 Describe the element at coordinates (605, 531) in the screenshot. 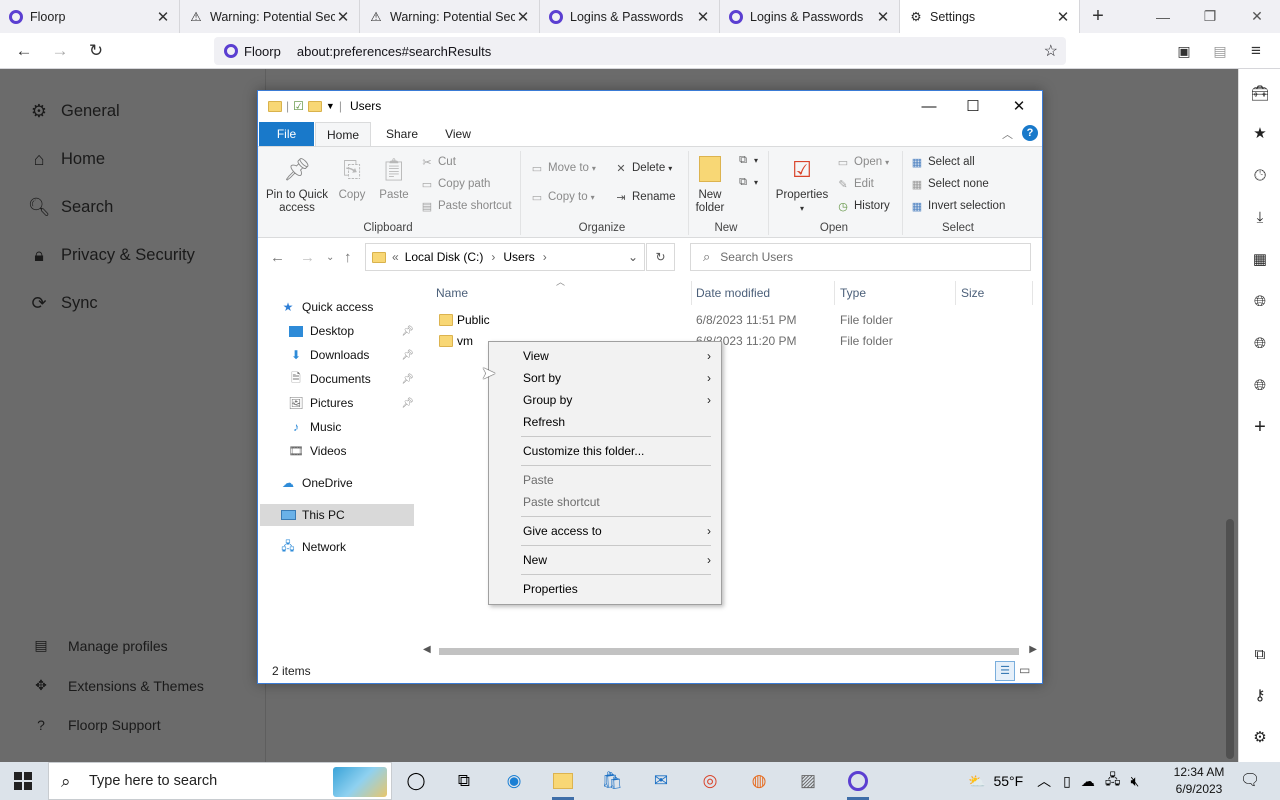

I see `menu-item-give-access: Give access to ›` at that location.